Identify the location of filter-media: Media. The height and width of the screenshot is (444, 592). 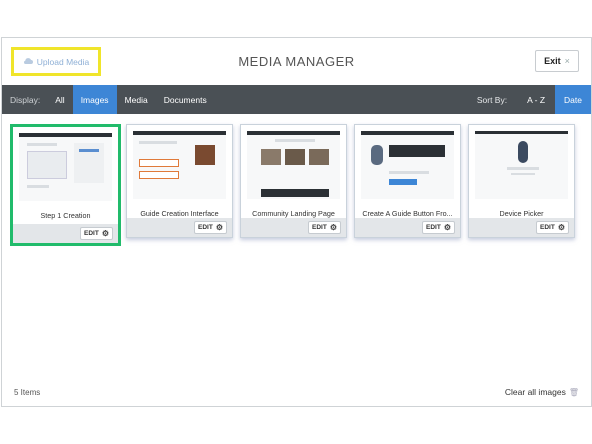
(136, 99).